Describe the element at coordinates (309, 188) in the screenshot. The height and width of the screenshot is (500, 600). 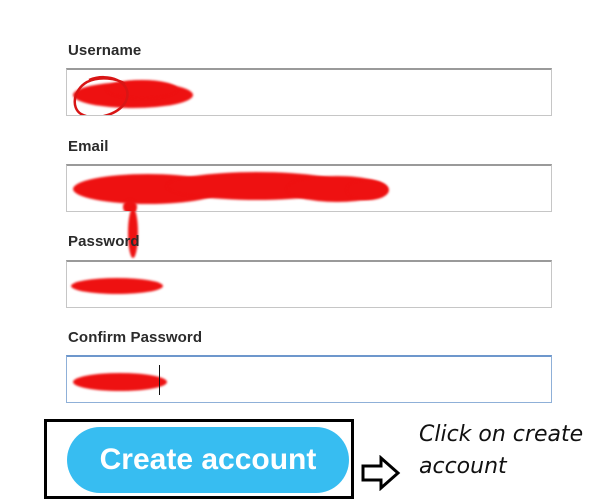
I see `email-input` at that location.